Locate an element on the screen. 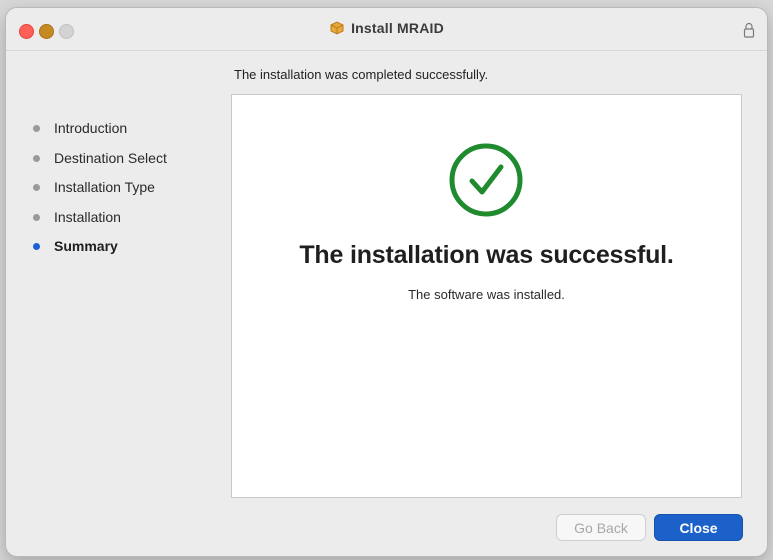  title-bar: Install MRAID is located at coordinates (386, 29).